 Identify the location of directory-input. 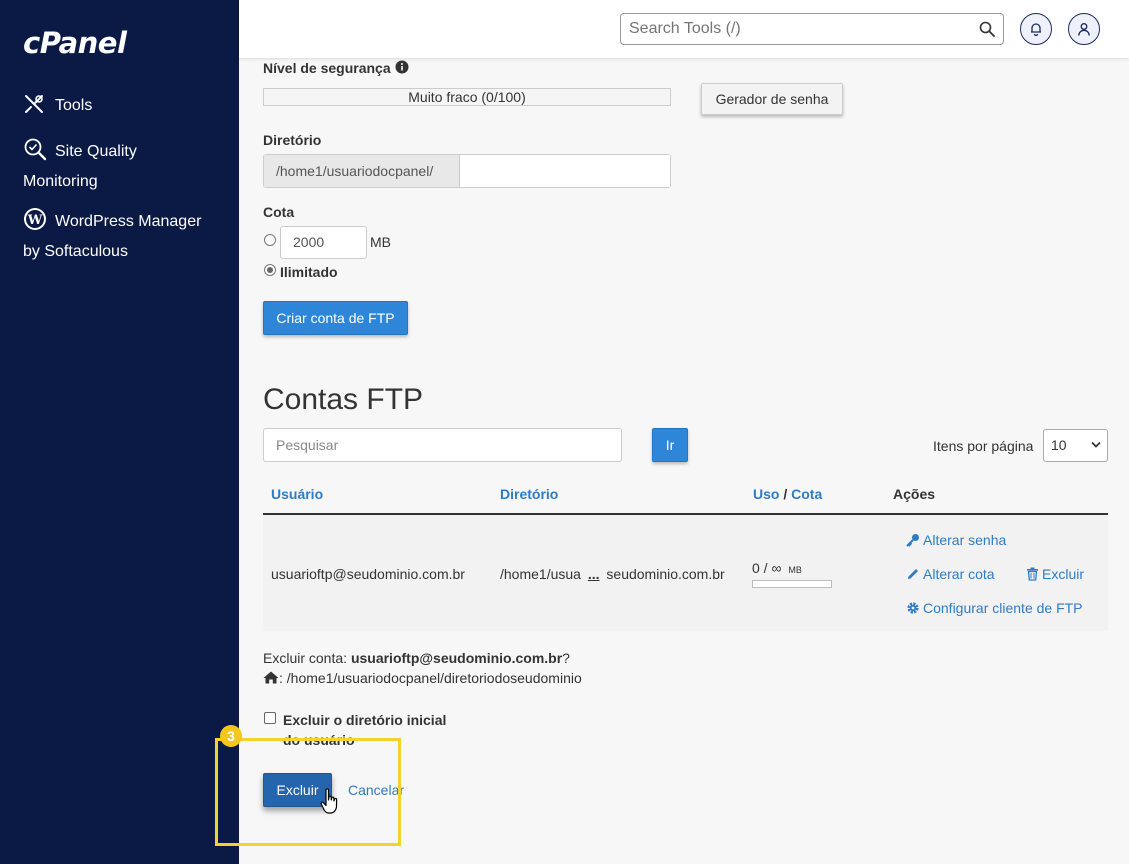
(565, 171).